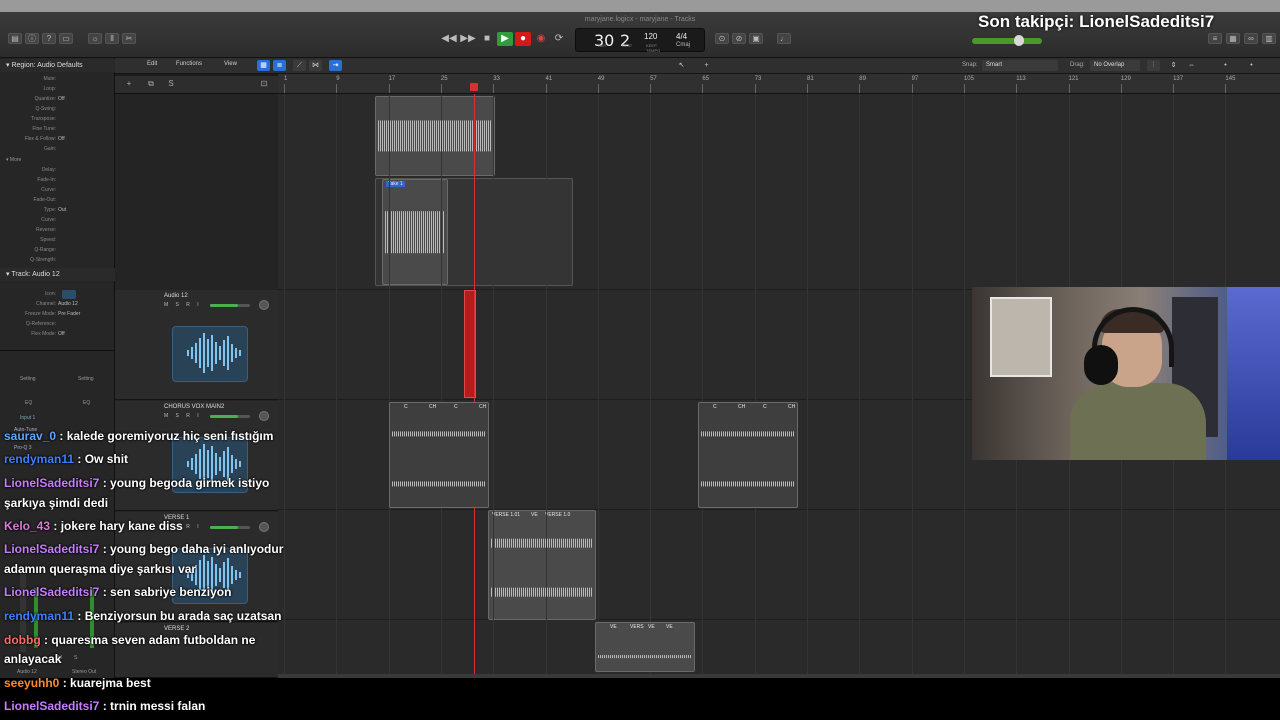  I want to click on edit-menu: Edit, so click(152, 64).